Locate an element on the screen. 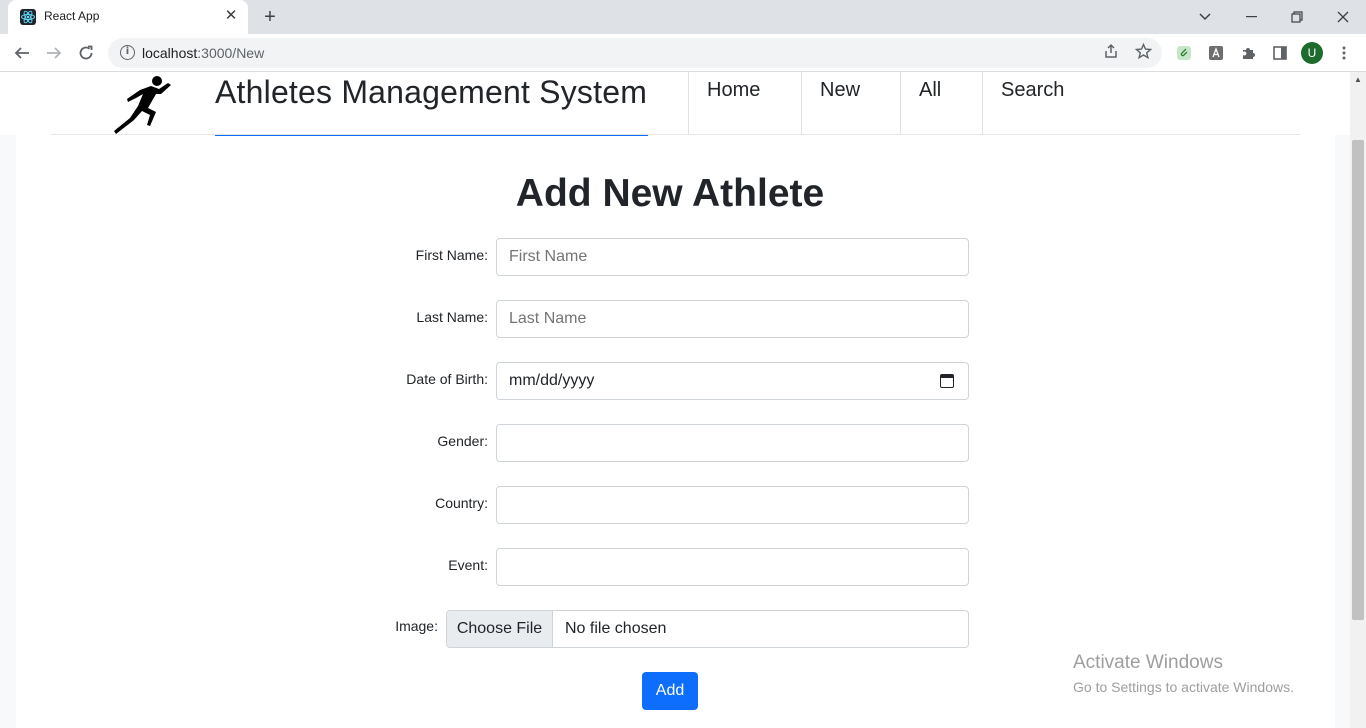 Image resolution: width=1366 pixels, height=728 pixels. nav-search: Search is located at coordinates (1032, 103).